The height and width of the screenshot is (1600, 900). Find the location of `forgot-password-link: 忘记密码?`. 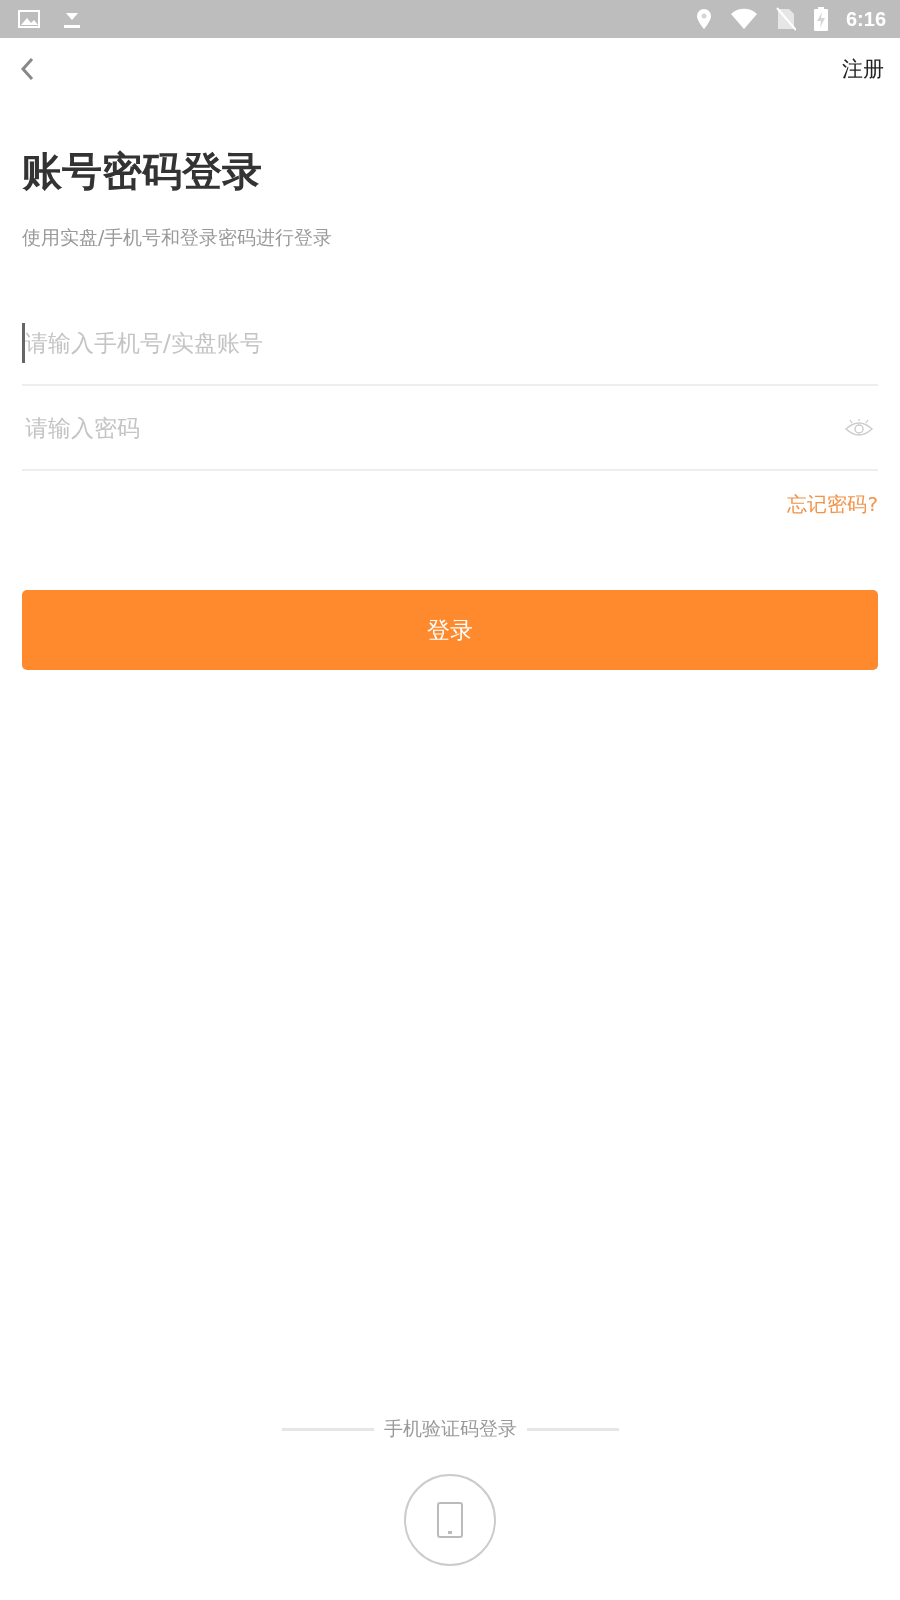

forgot-password-link: 忘记密码? is located at coordinates (832, 504).